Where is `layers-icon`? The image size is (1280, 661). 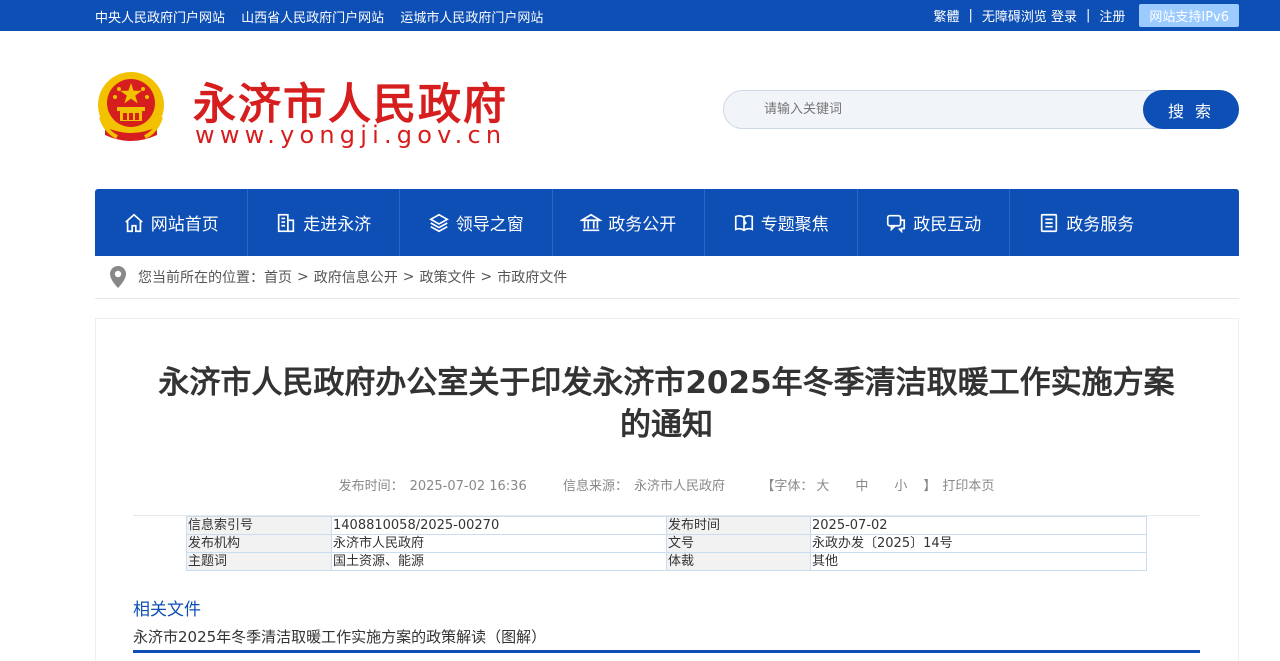
layers-icon is located at coordinates (439, 223).